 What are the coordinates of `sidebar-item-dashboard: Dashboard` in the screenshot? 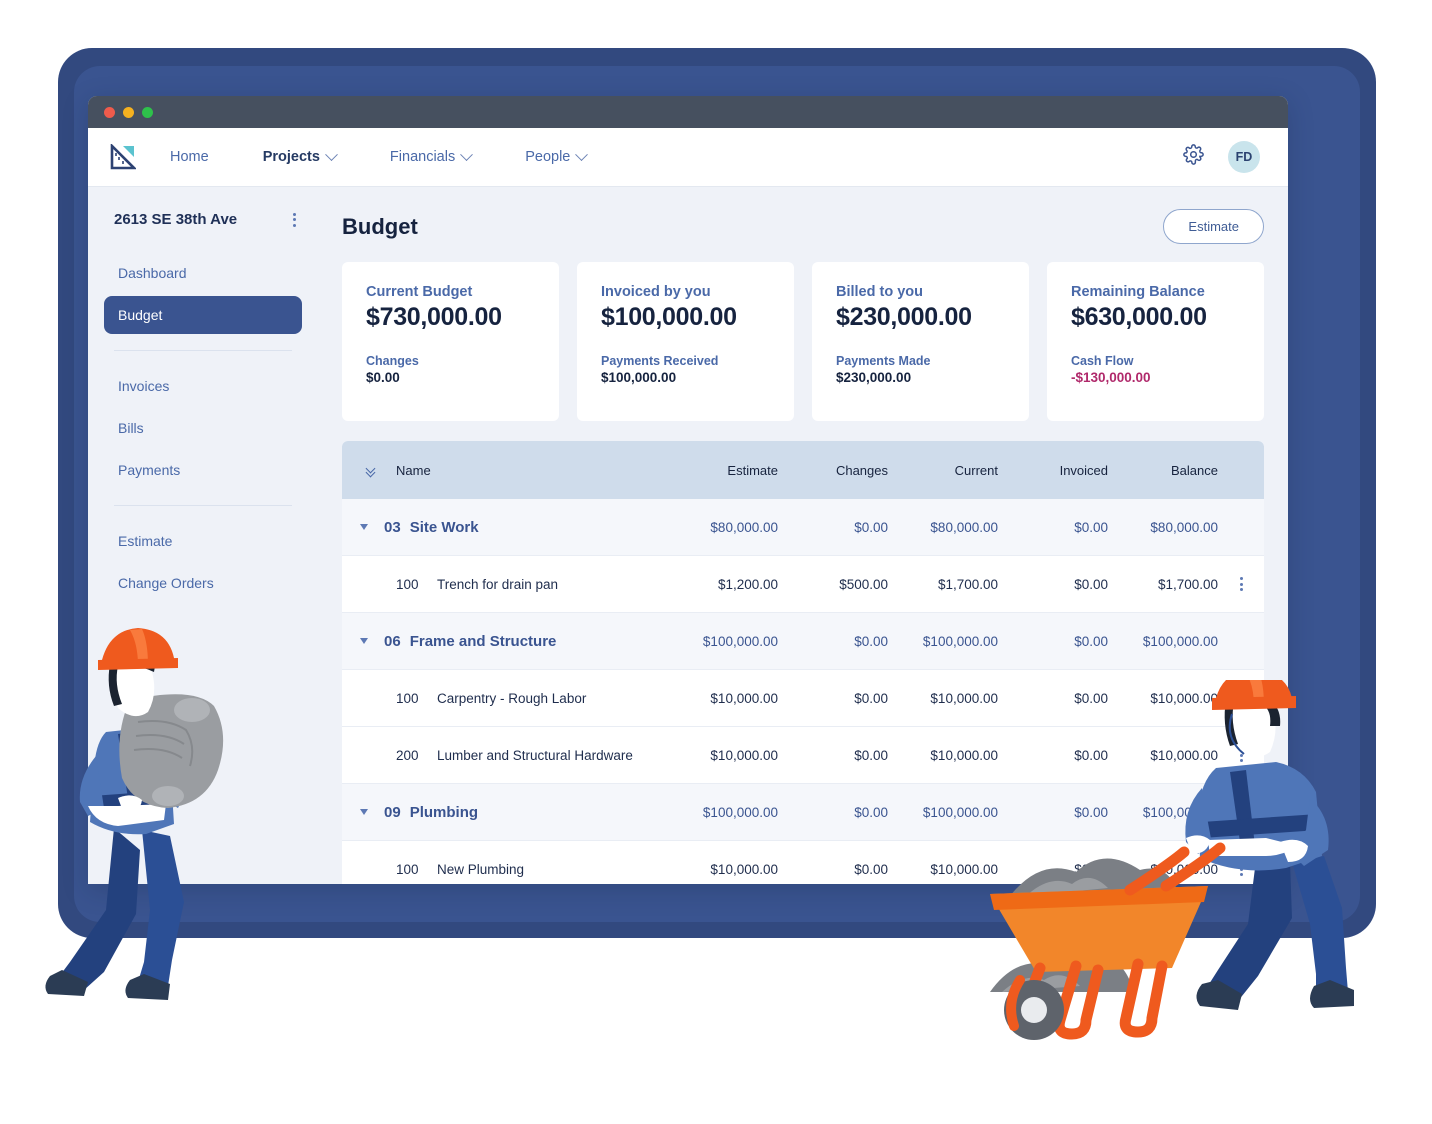 It's located at (203, 273).